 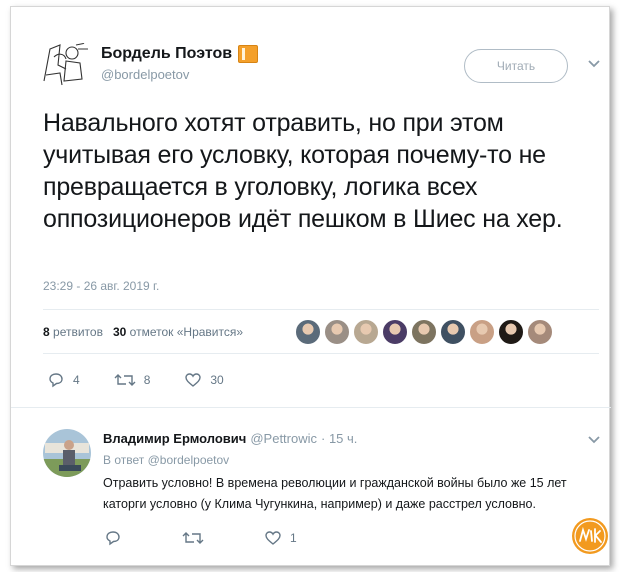 I want to click on reply-actions: 1, so click(x=226, y=538).